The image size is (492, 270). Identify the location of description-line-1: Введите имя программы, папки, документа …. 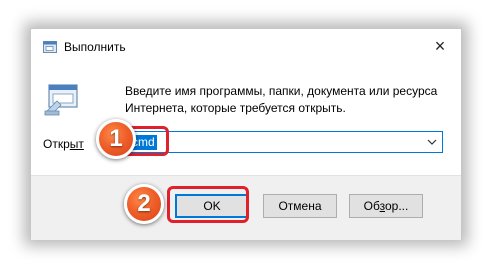
(281, 91).